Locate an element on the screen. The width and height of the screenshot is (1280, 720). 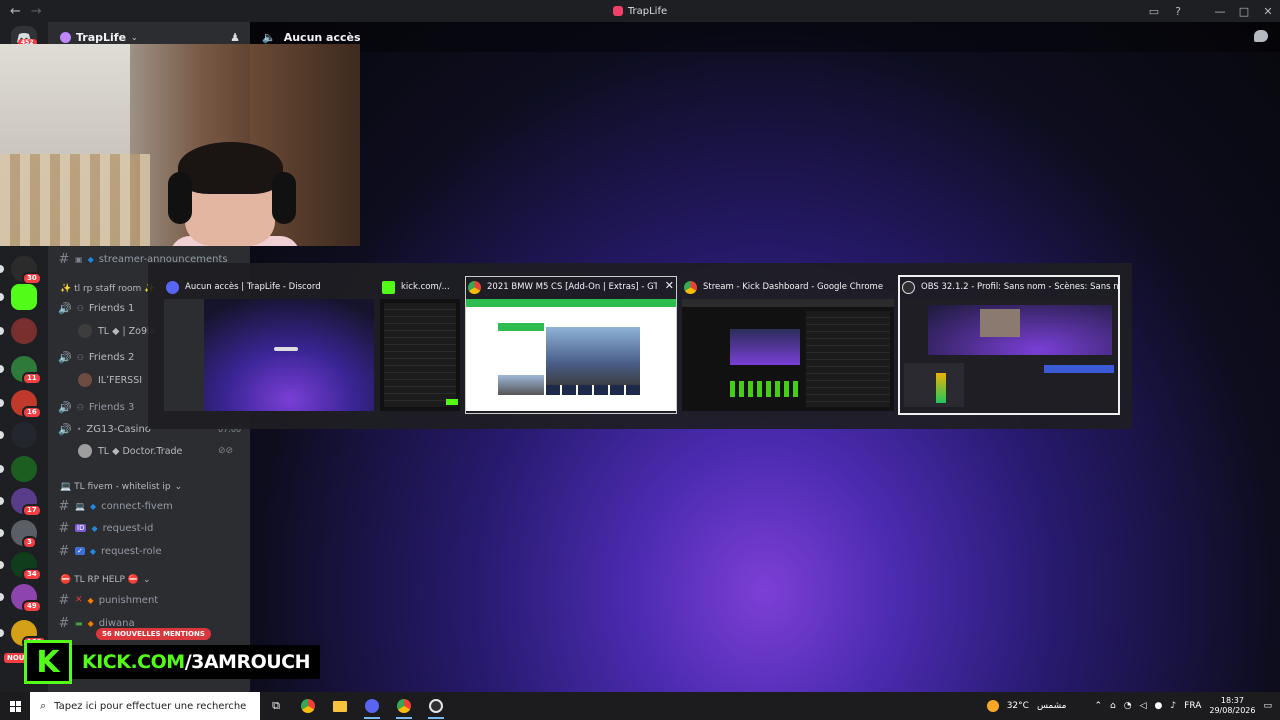
server-server-brazil is located at coordinates (24, 469).